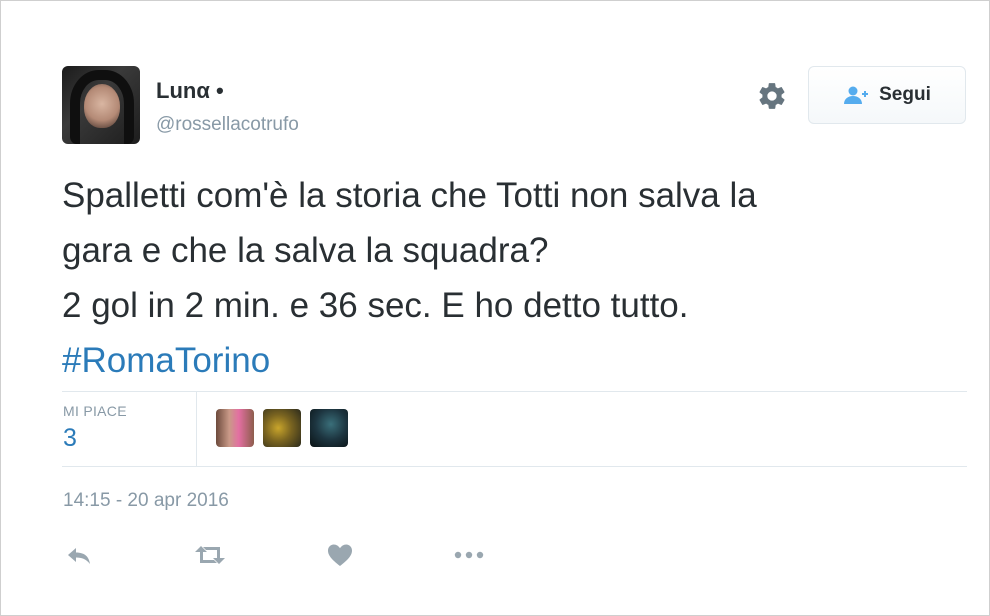 This screenshot has height=616, width=990. I want to click on user-handle: @rossellacotrufo, so click(227, 125).